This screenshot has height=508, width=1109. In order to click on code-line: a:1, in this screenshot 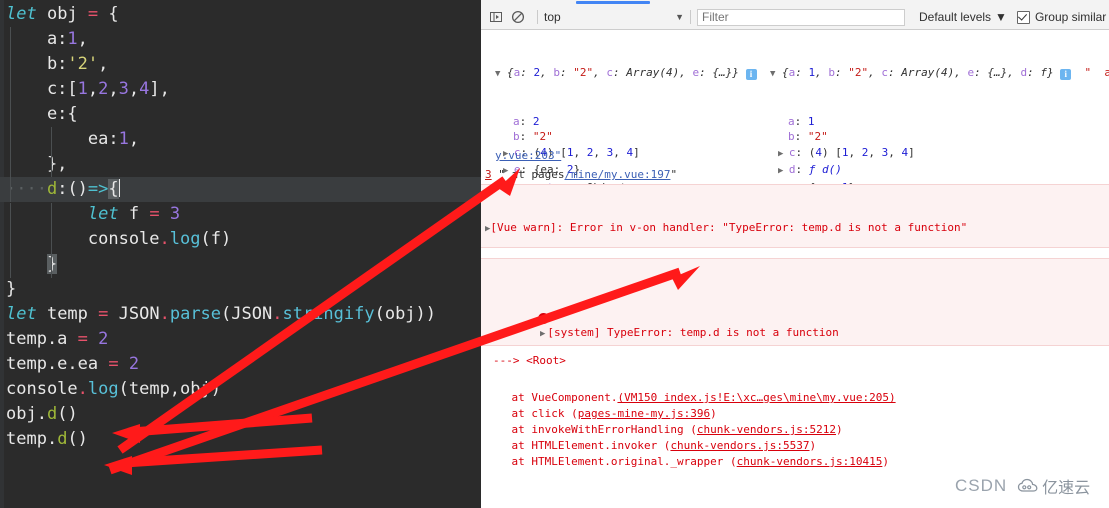, I will do `click(240, 39)`.